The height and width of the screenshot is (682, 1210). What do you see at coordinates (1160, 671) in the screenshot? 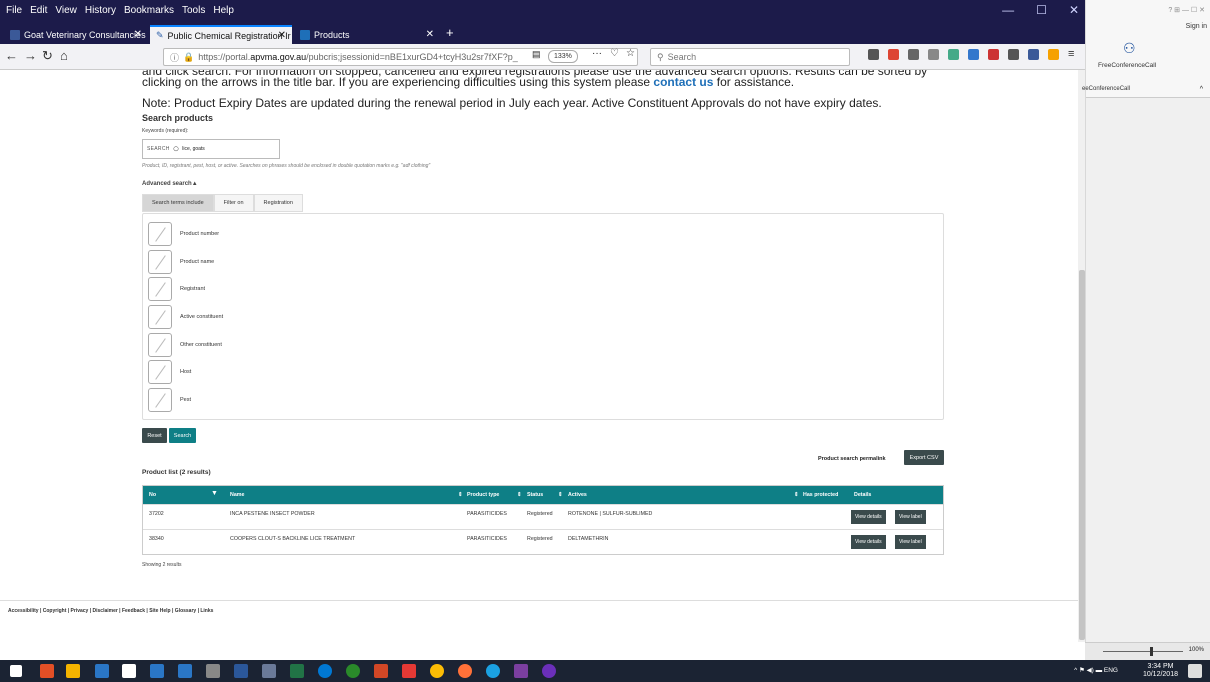
I see `clock: 3:34 PM 10/12/2018` at bounding box center [1160, 671].